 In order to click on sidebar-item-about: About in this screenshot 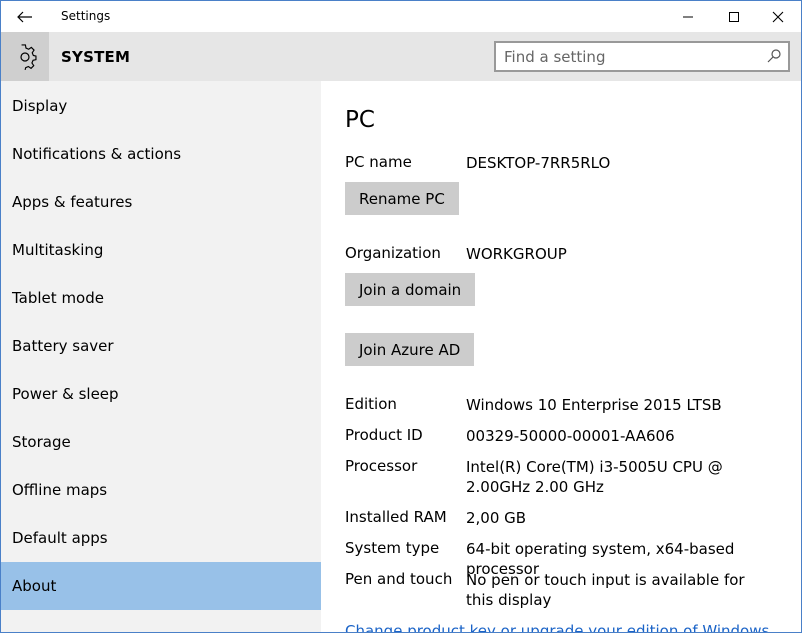, I will do `click(161, 586)`.